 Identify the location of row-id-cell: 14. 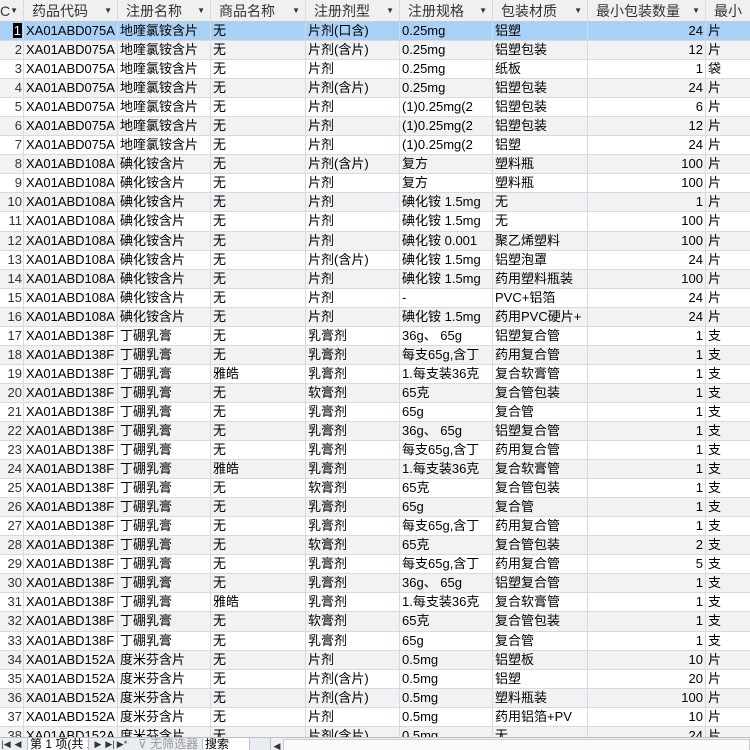
(12, 278).